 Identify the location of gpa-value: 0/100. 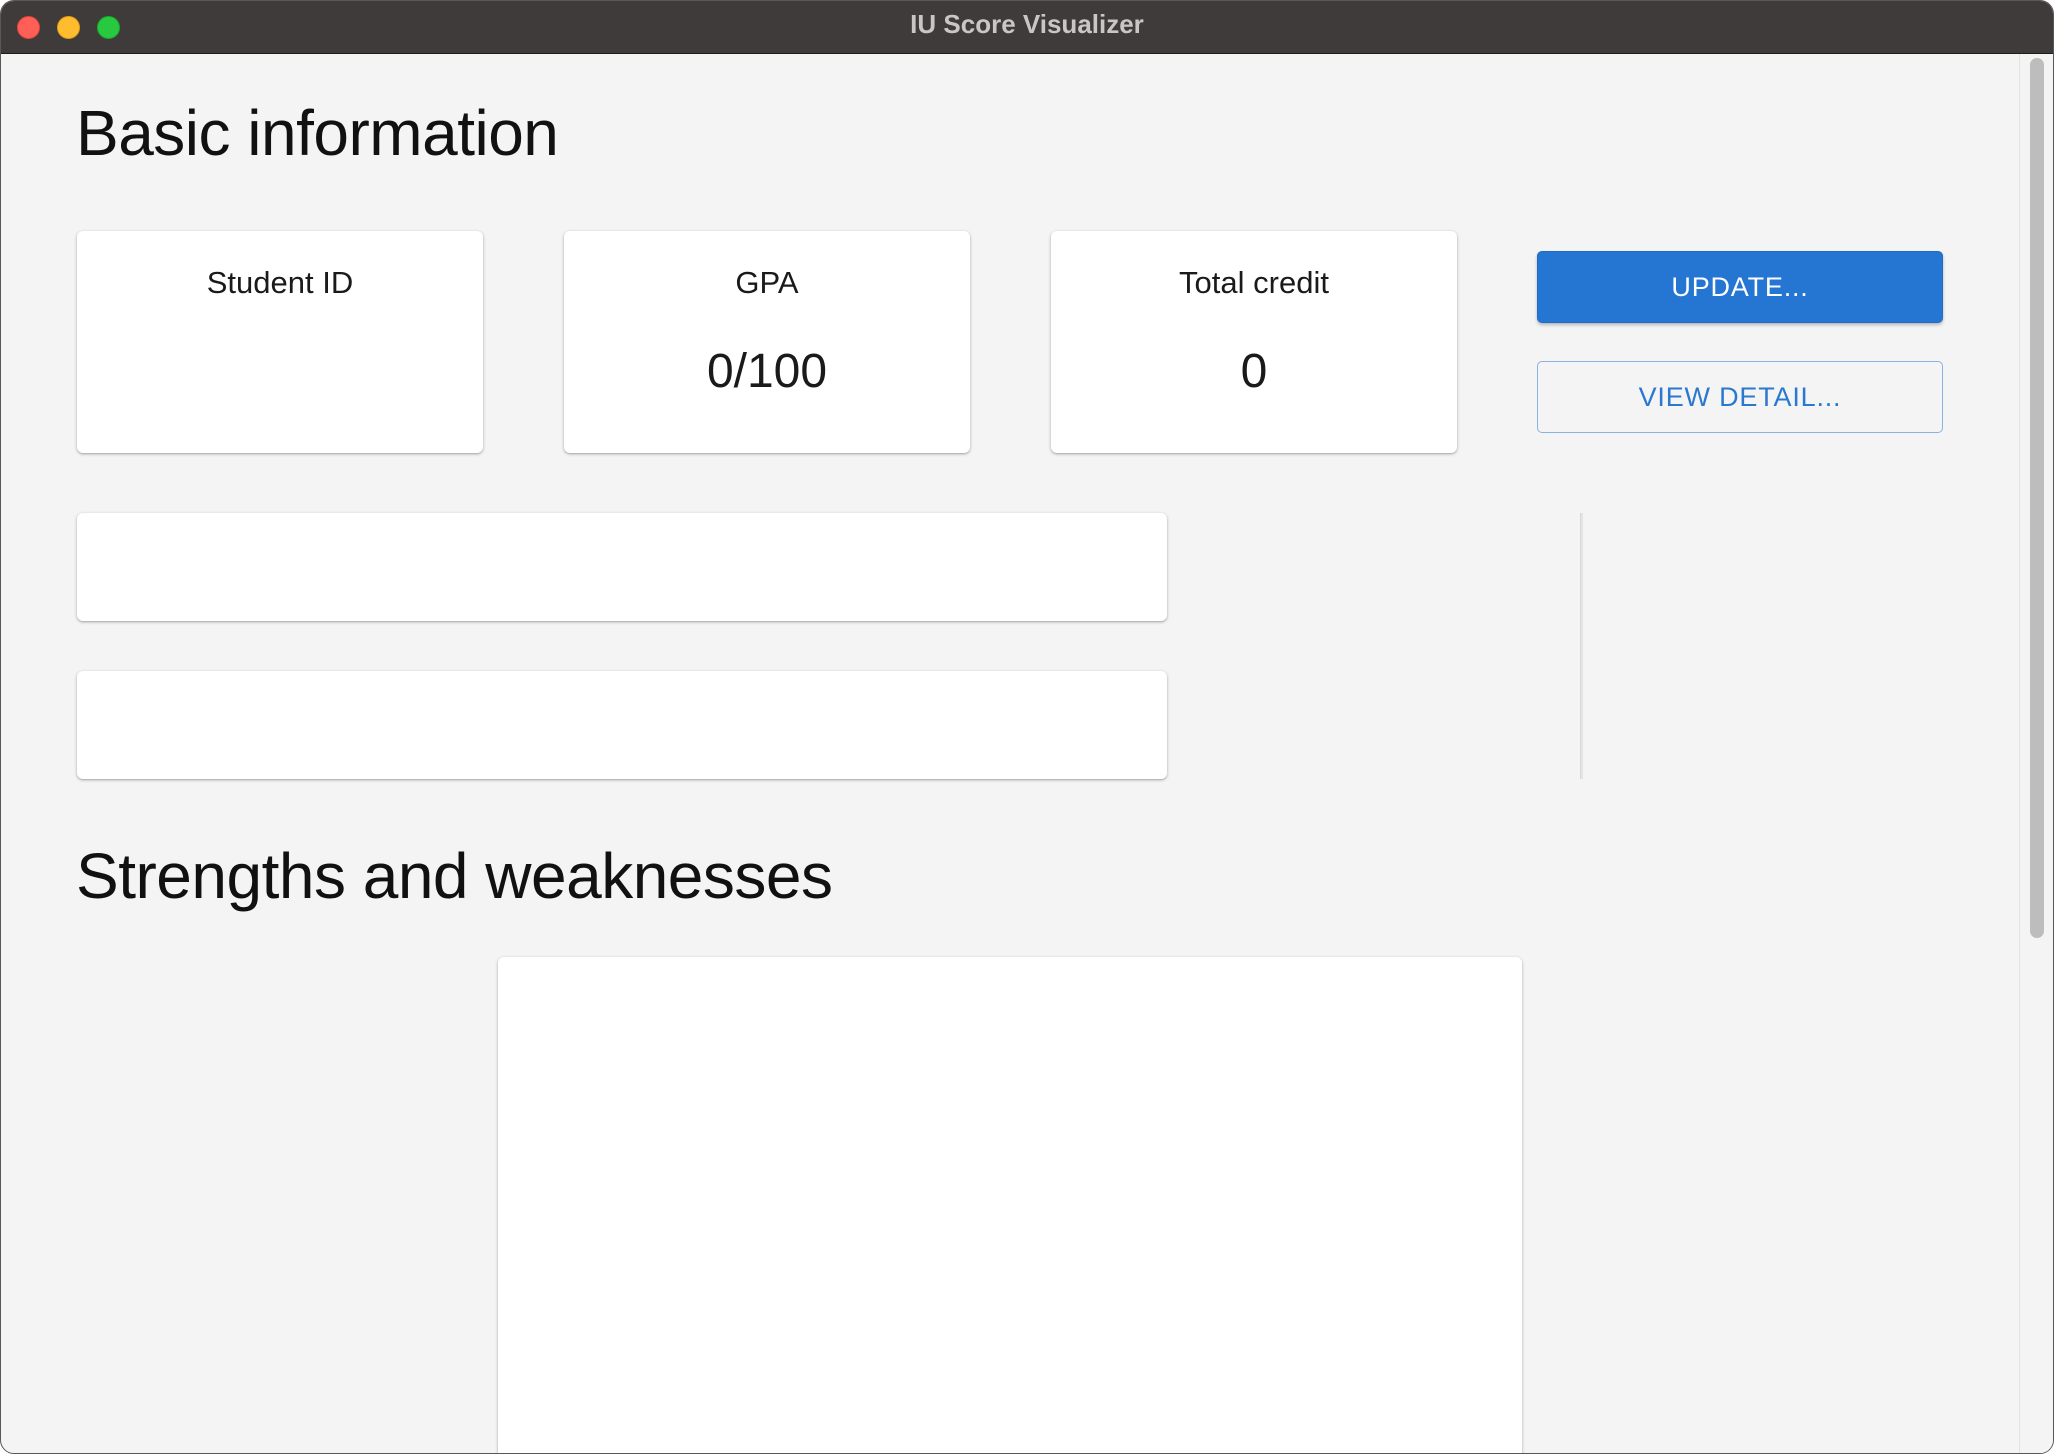
(767, 371).